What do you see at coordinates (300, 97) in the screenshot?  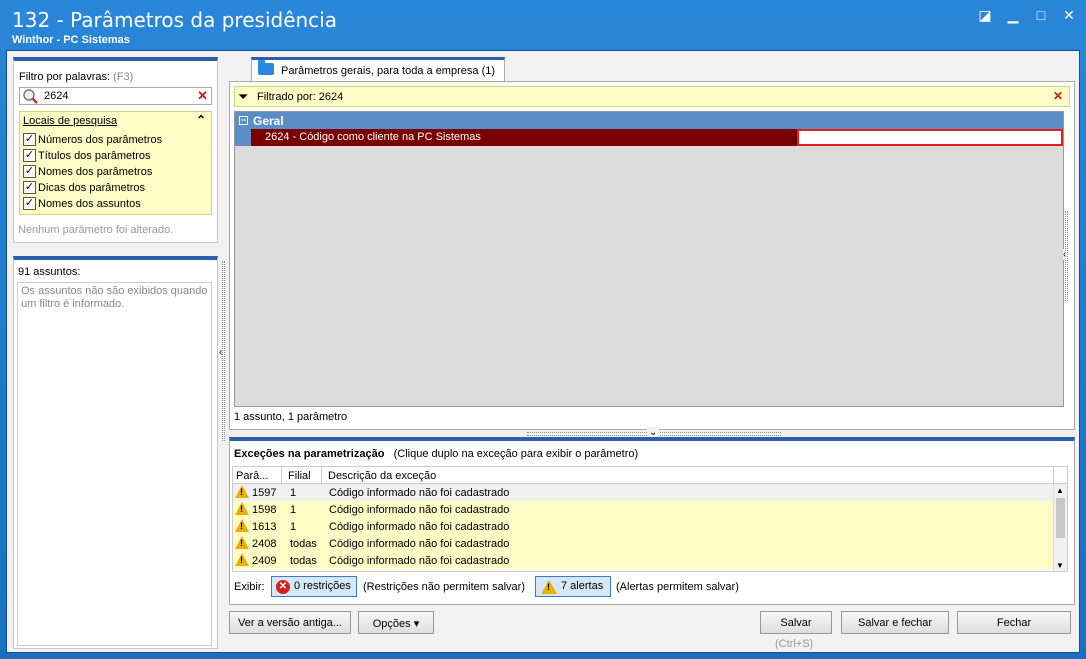 I see `filter-bar-text: Filtrado por: 2624` at bounding box center [300, 97].